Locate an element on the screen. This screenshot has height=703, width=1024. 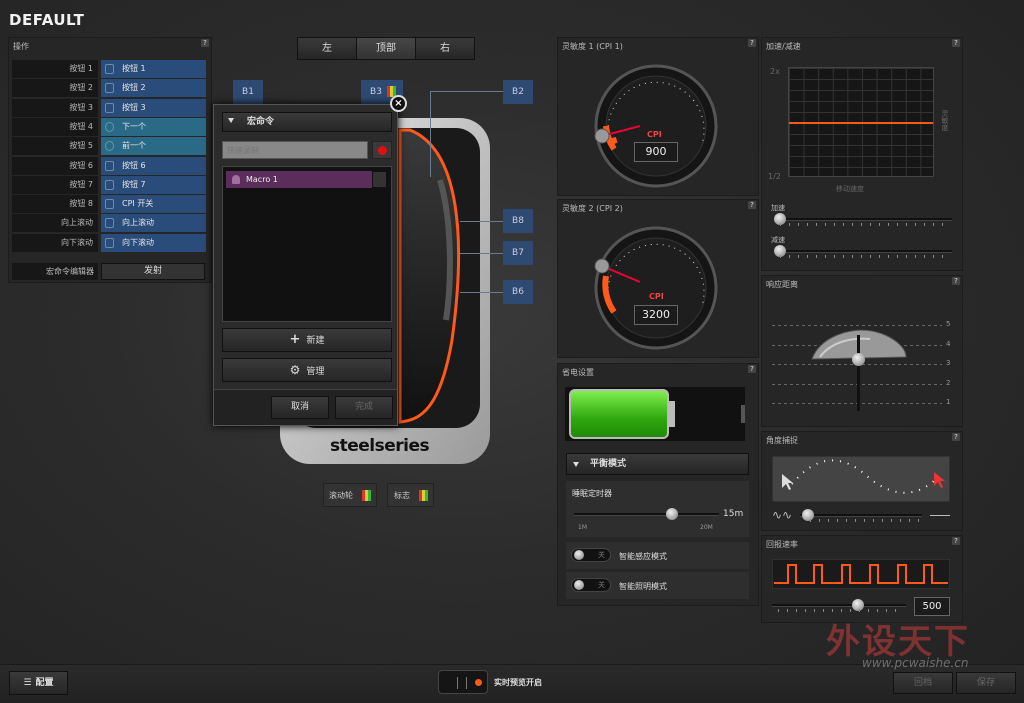
angle-preview is located at coordinates (861, 479).